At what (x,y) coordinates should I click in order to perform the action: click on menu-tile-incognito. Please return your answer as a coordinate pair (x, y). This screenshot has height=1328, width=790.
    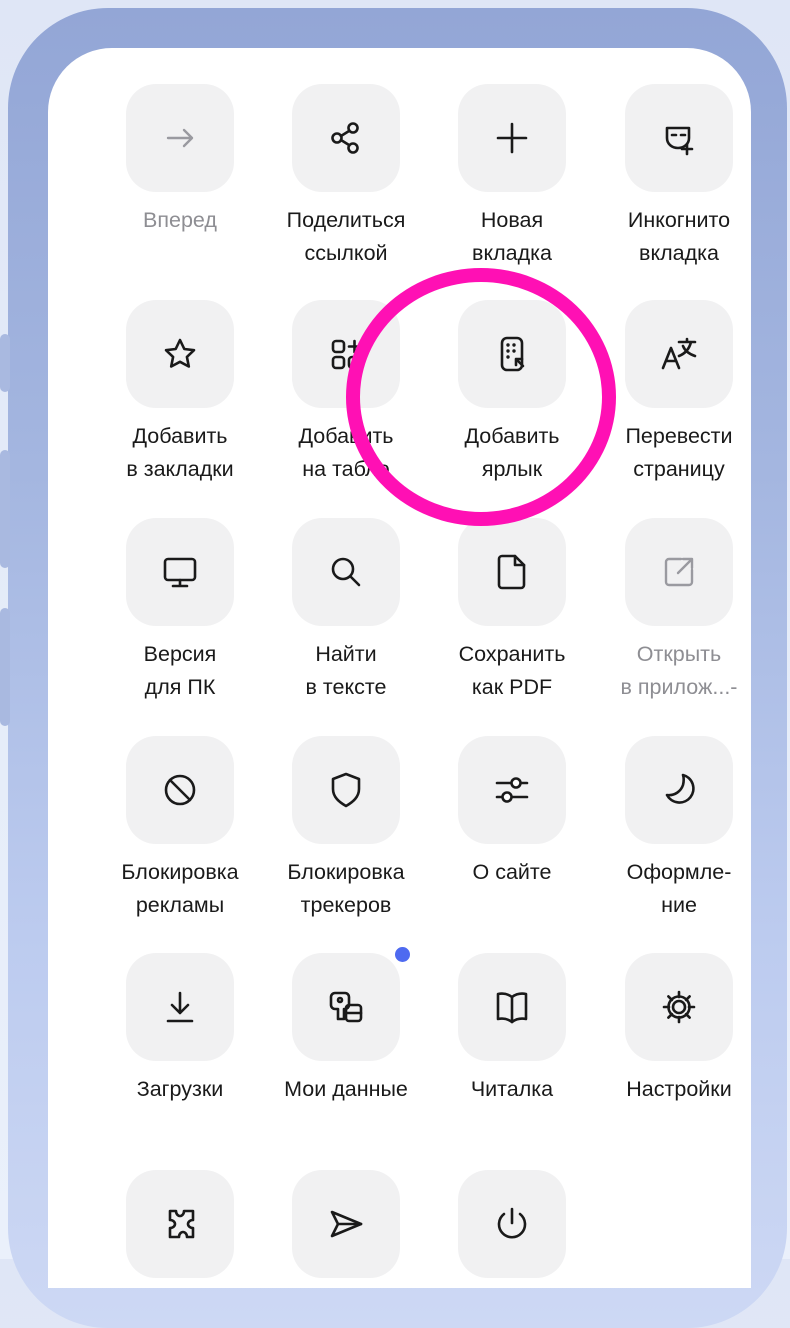
    Looking at the image, I should click on (679, 138).